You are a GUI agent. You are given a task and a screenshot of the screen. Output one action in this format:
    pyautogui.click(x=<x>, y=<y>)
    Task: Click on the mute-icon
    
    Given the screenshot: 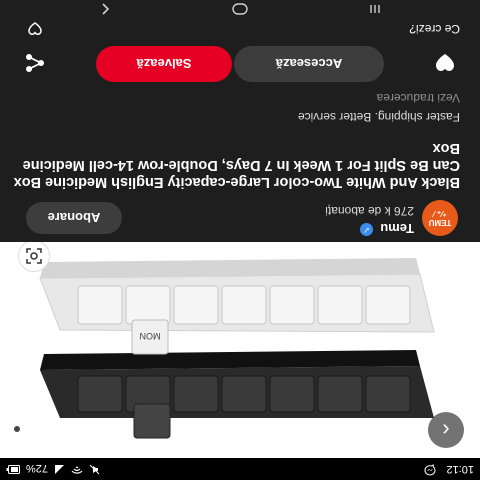 What is the action you would take?
    pyautogui.click(x=94, y=468)
    